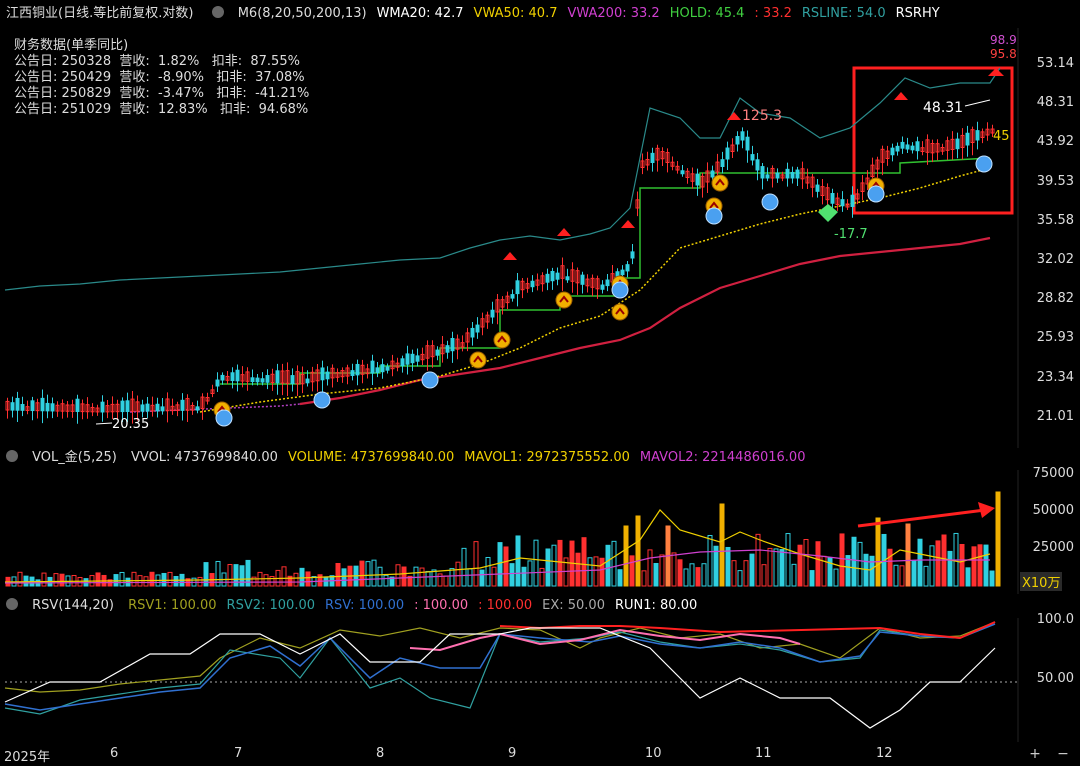 The width and height of the screenshot is (1080, 766). What do you see at coordinates (371, 457) in the screenshot?
I see `indicator-value: VOLUME: 4737699840.00` at bounding box center [371, 457].